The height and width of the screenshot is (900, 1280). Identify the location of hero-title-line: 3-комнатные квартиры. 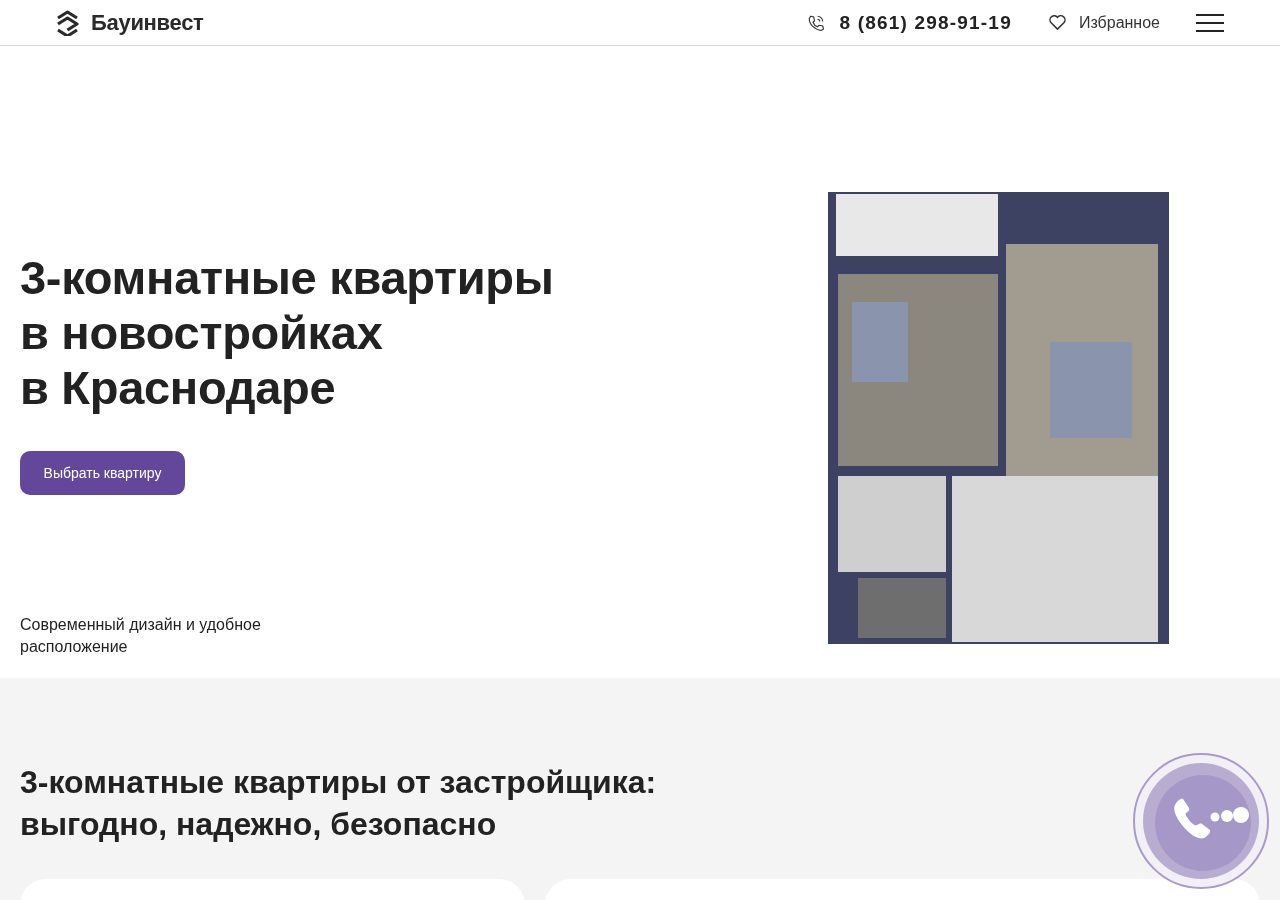
(287, 277).